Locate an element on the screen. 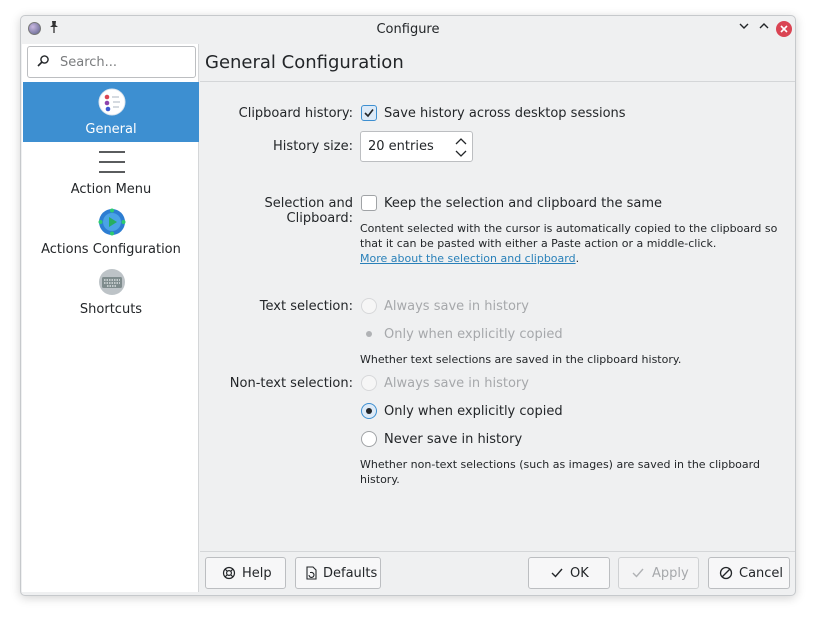  cancel-button: Cancel is located at coordinates (749, 573).